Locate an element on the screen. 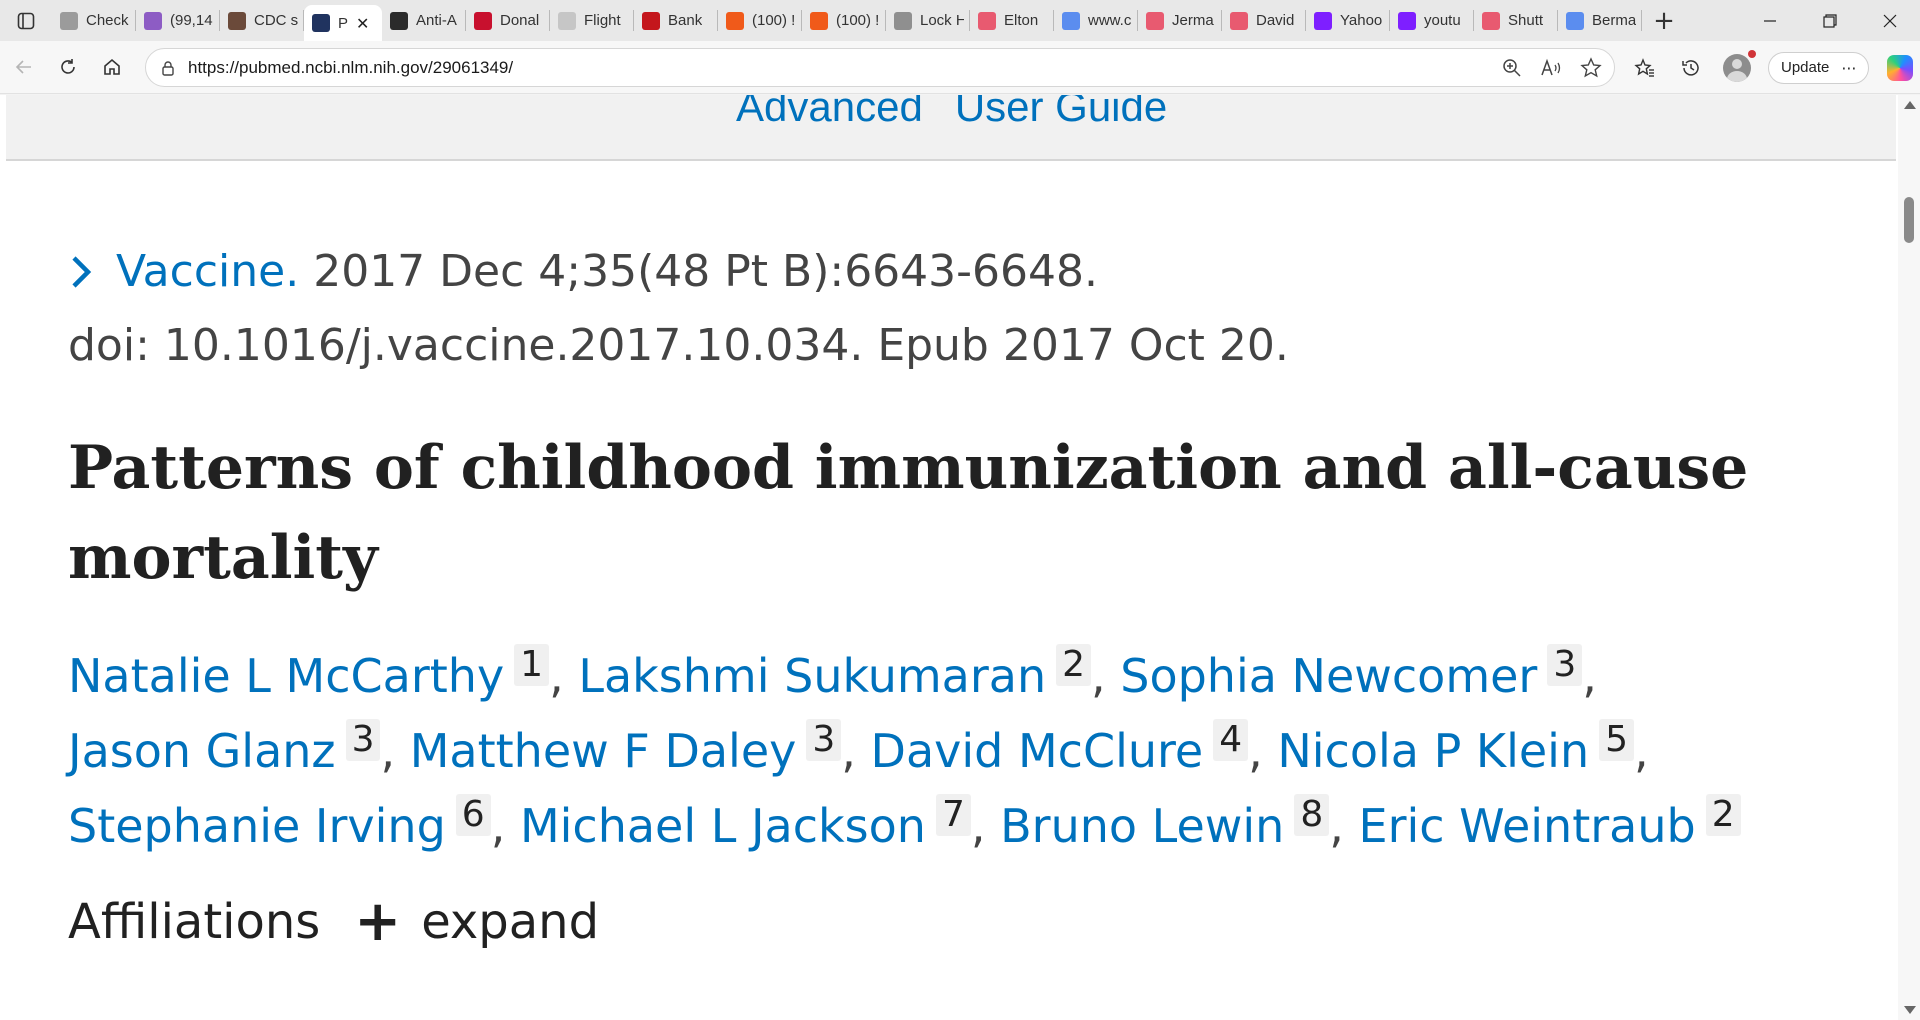 The height and width of the screenshot is (1020, 1920). tab-18: Berma is located at coordinates (1600, 20).